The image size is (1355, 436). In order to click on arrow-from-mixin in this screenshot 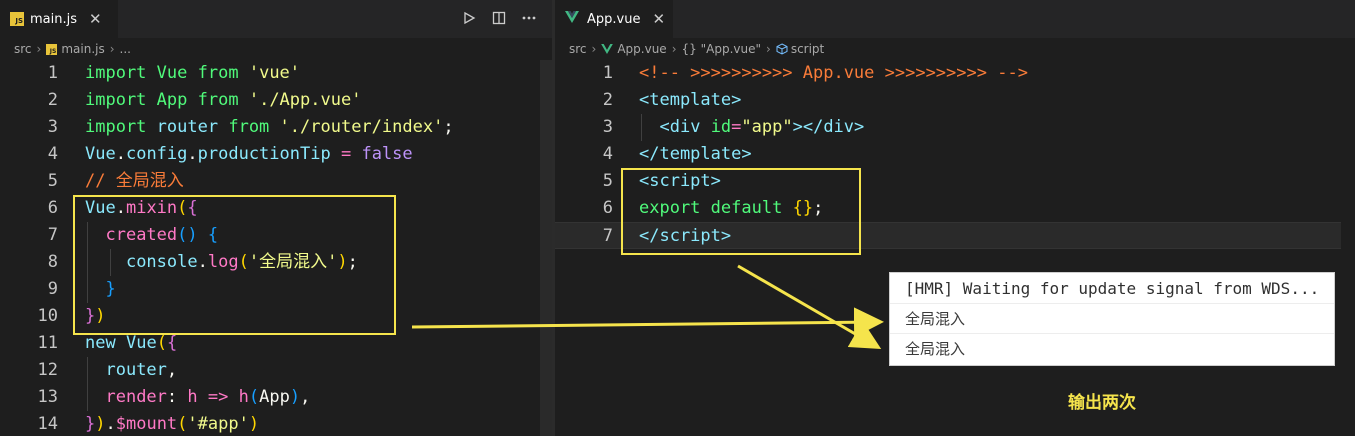, I will do `click(647, 322)`.